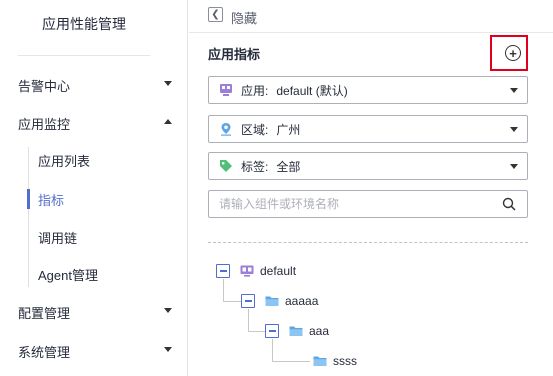 The width and height of the screenshot is (553, 376). What do you see at coordinates (44, 352) in the screenshot?
I see `sidebar-item-label: 系统管理` at bounding box center [44, 352].